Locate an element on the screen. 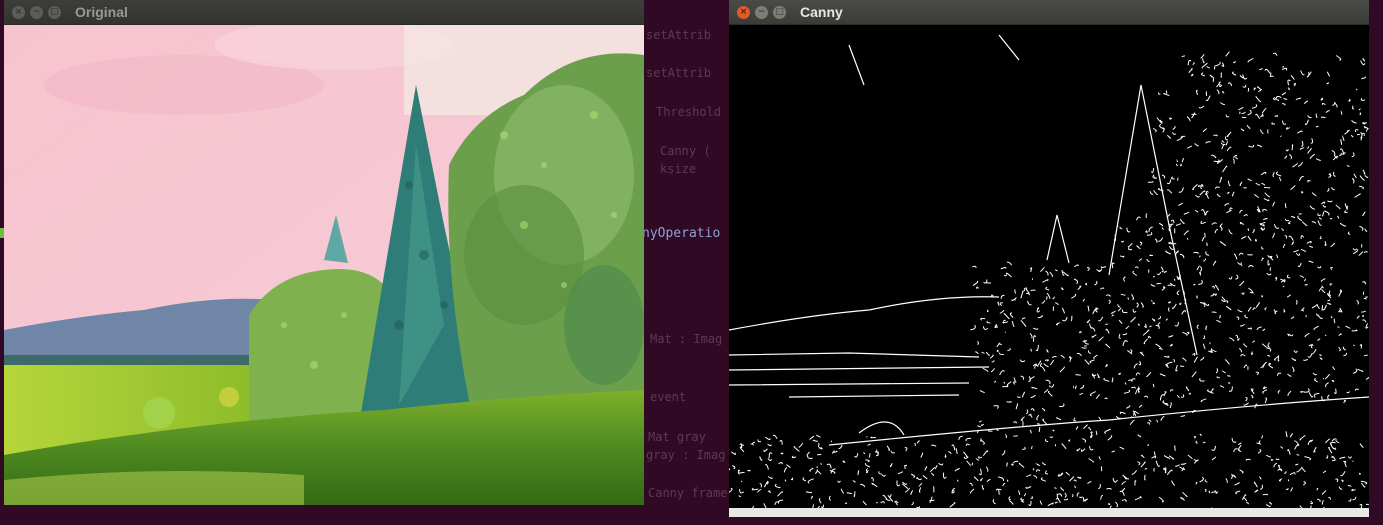  original-titlebar: × − □ Original is located at coordinates (324, 12).